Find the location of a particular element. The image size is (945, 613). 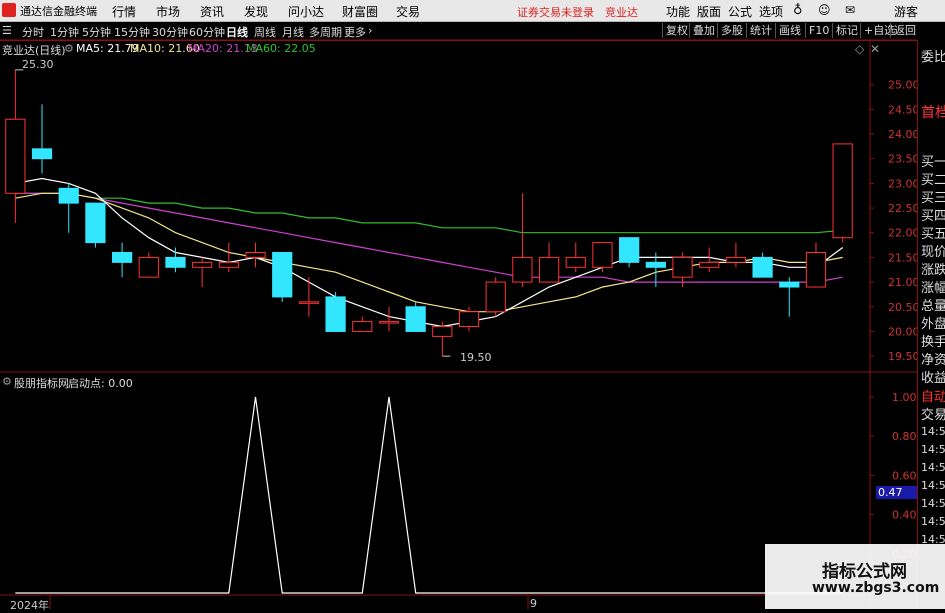

price-axis-label: 23.50 is located at coordinates (902, 159).